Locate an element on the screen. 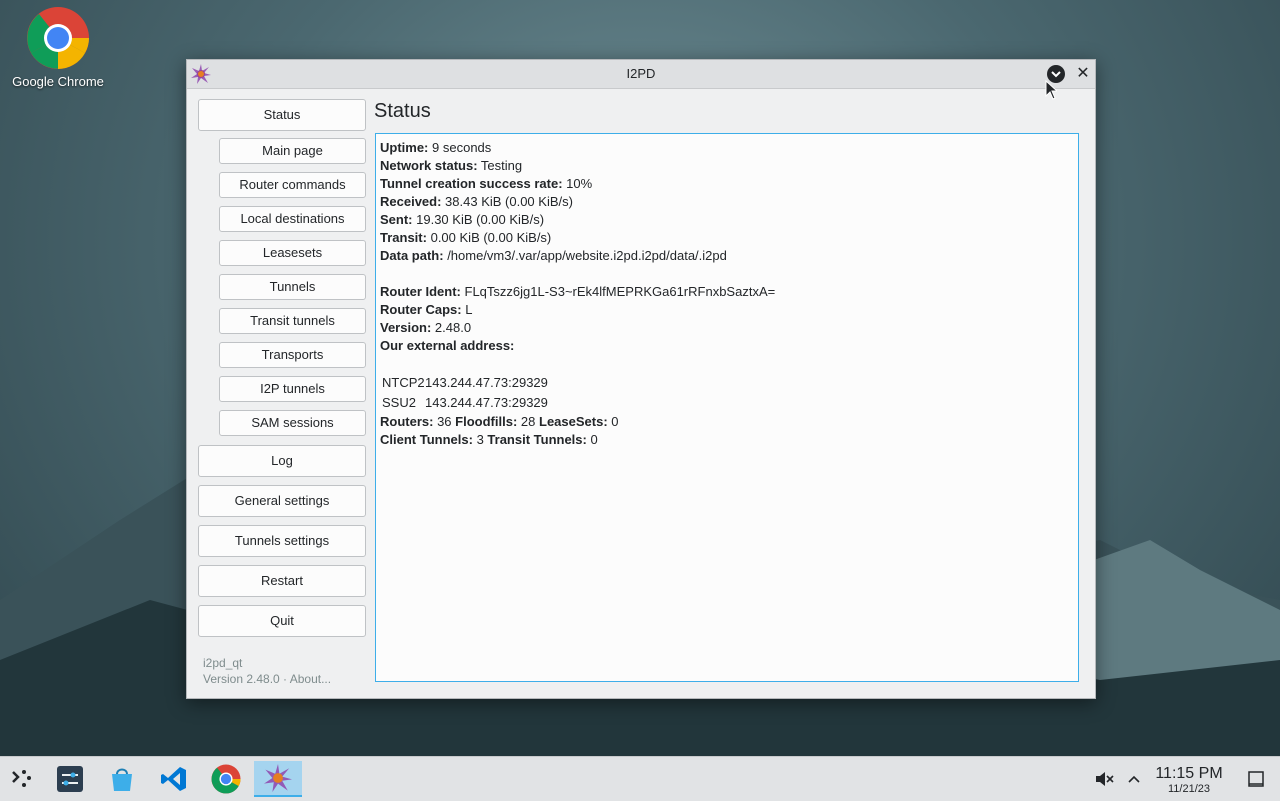 The image size is (1280, 801). desktop-icon-google-chrome: Google Chrome is located at coordinates (58, 47).